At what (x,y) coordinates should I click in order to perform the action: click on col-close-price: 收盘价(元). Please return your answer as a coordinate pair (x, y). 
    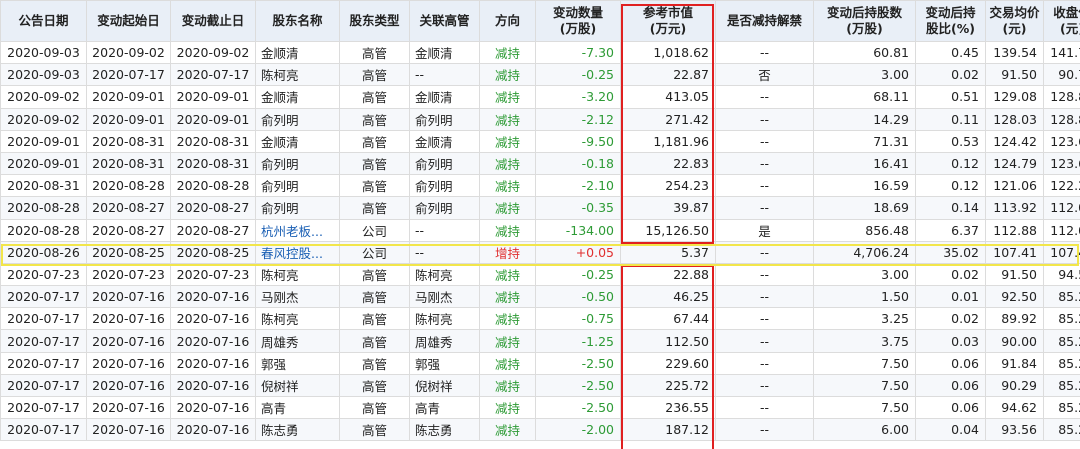
    Looking at the image, I should click on (1061, 21).